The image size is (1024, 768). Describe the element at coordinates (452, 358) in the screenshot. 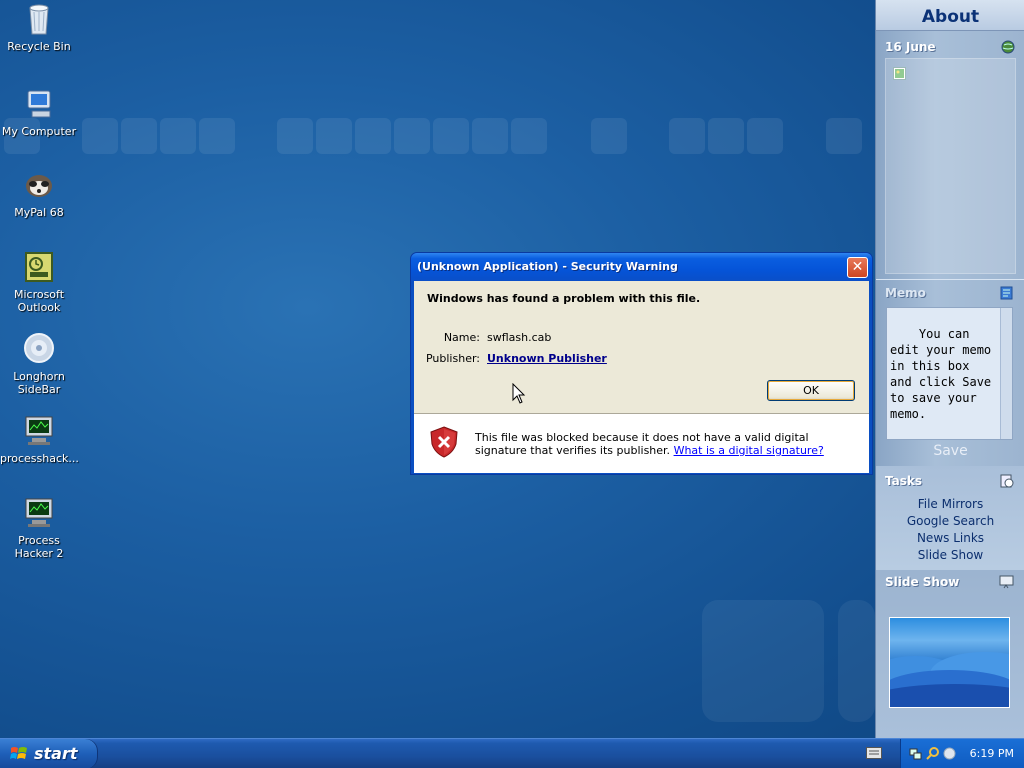

I see `publisher-label: Publisher:` at that location.